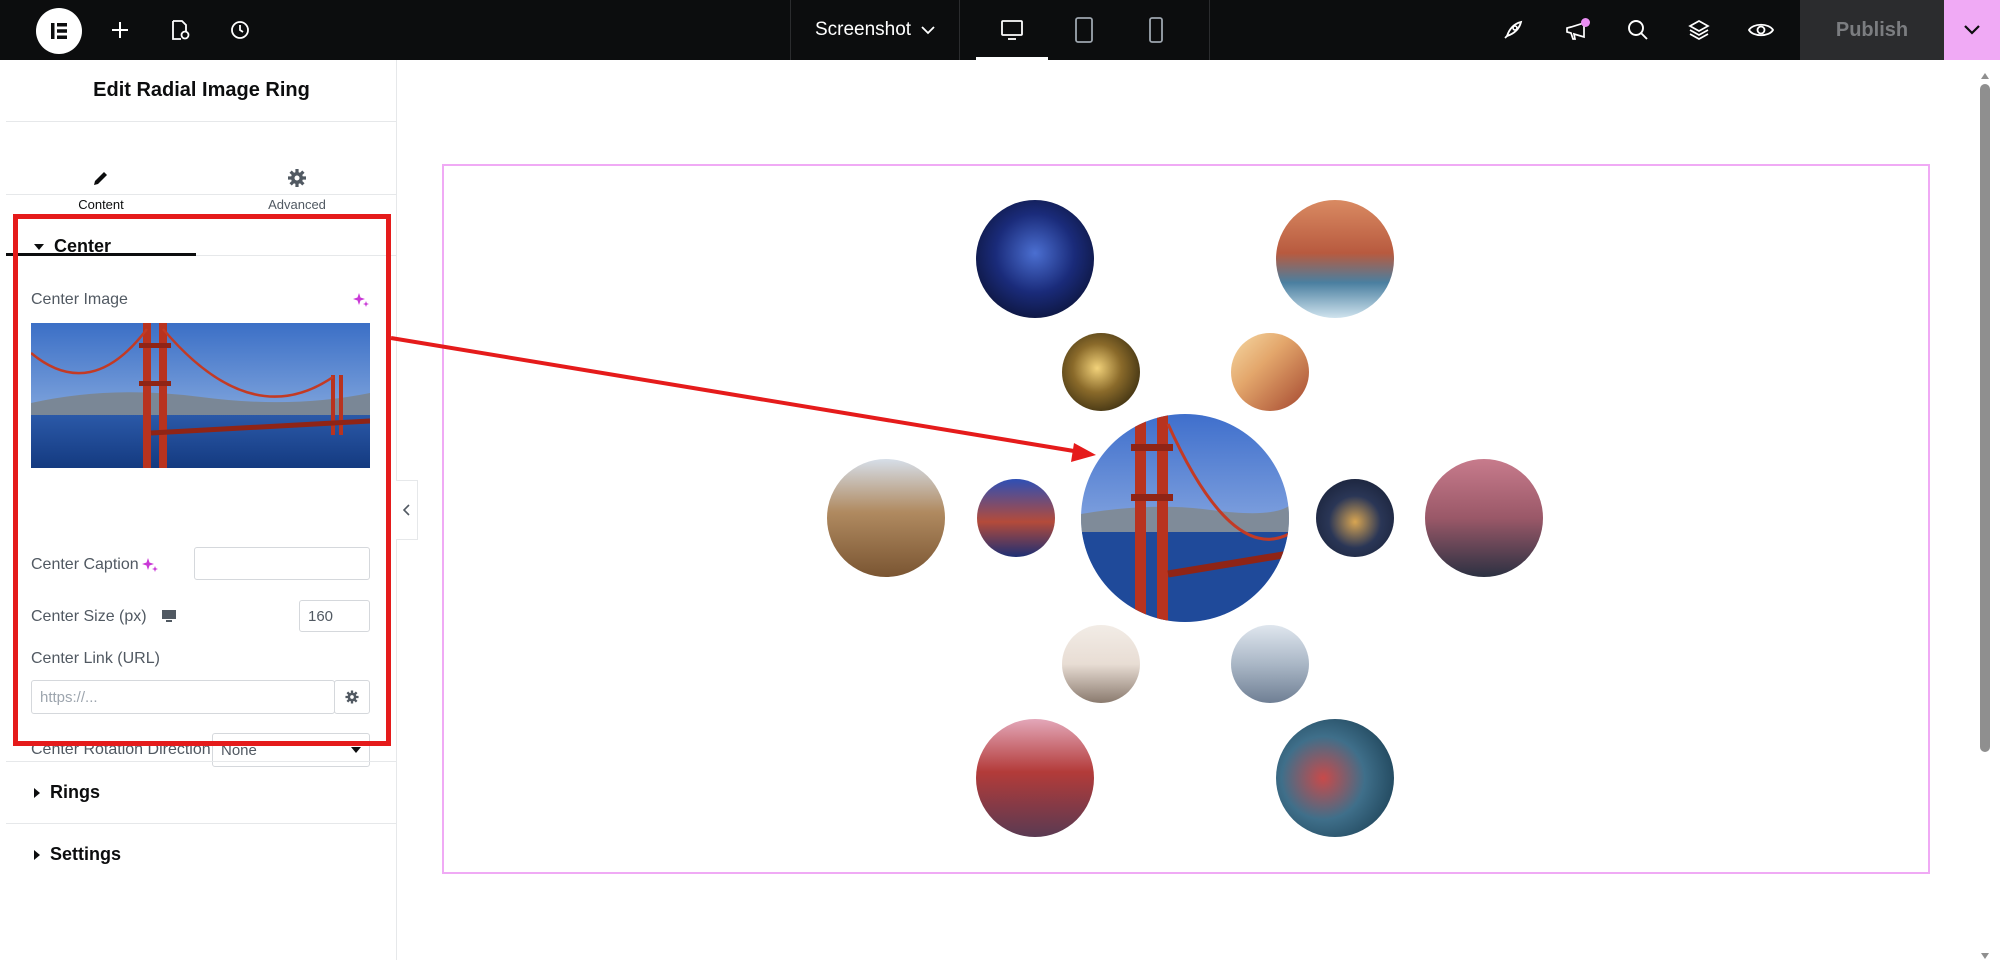 Image resolution: width=2000 pixels, height=964 pixels. What do you see at coordinates (1985, 418) in the screenshot?
I see `scrollbar-thumb` at bounding box center [1985, 418].